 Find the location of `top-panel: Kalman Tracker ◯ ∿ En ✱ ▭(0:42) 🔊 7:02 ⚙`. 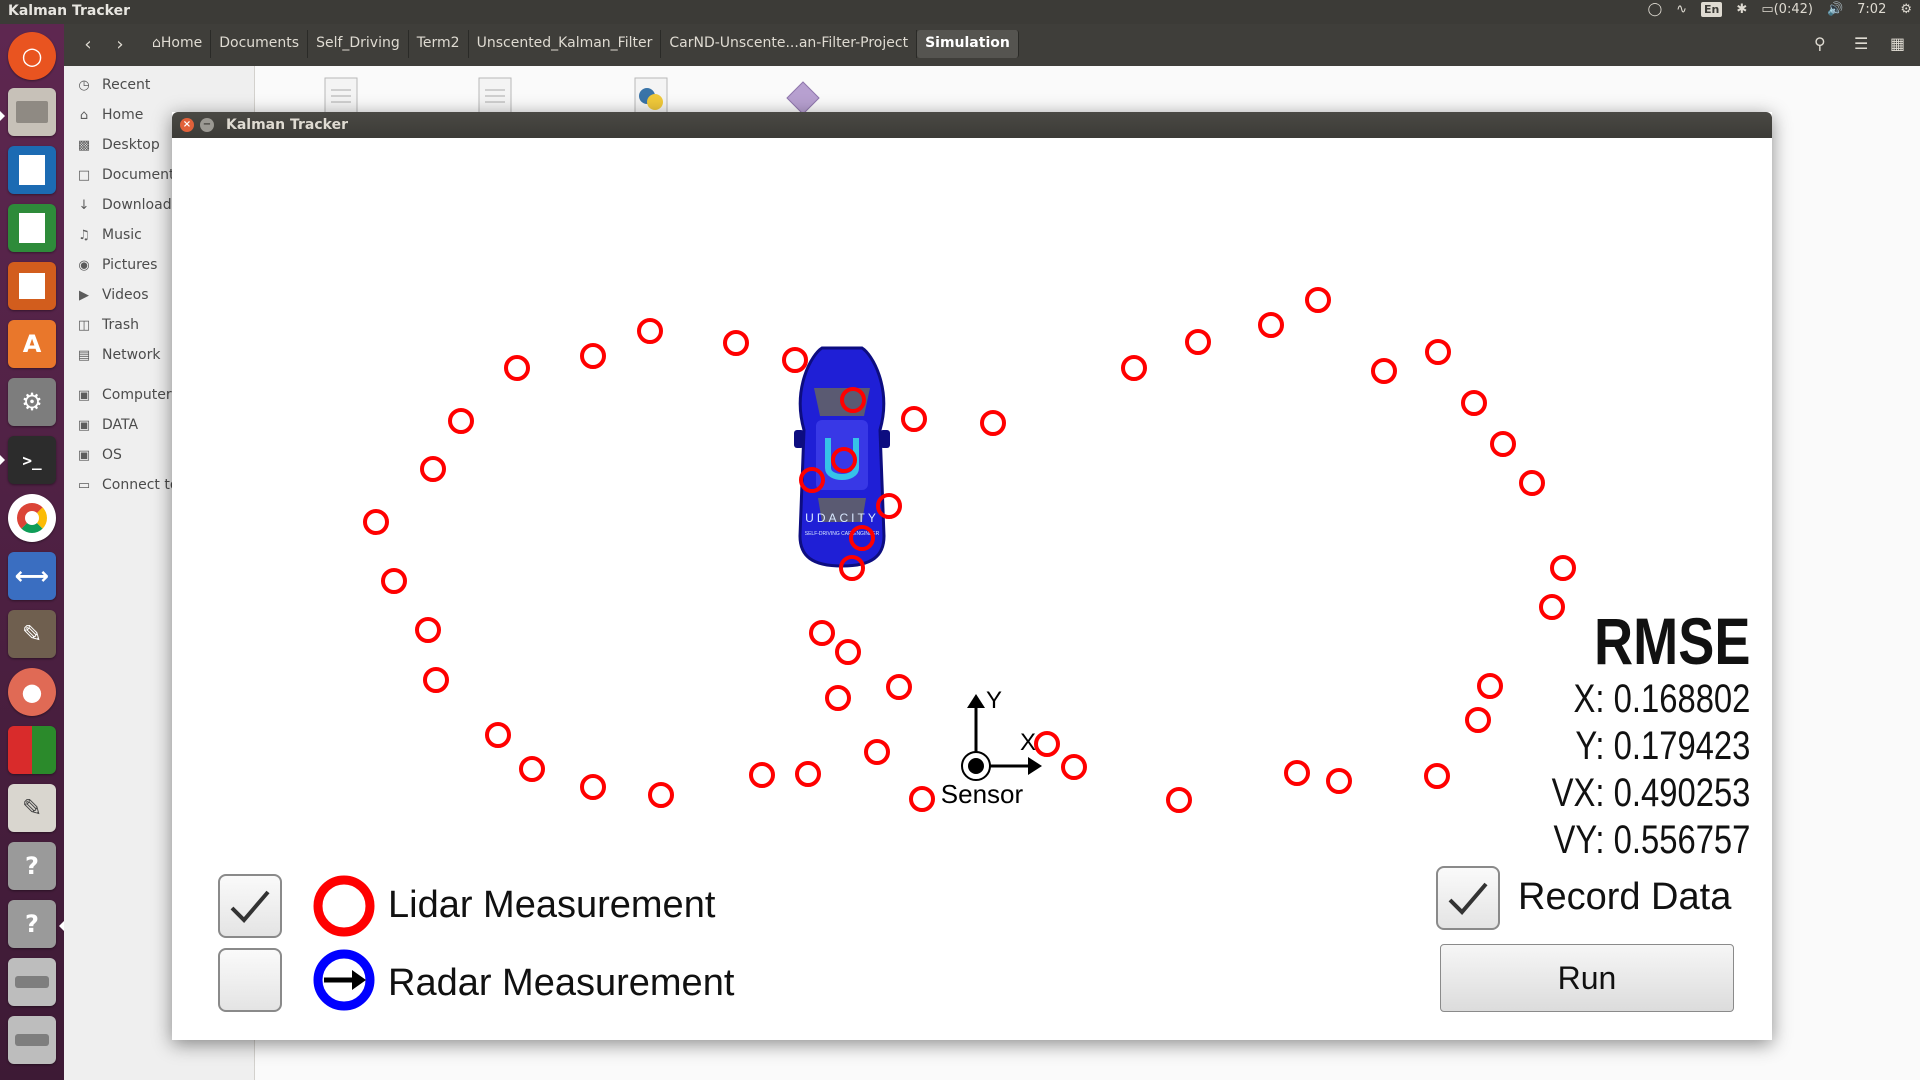

top-panel: Kalman Tracker ◯ ∿ En ✱ ▭(0:42) 🔊 7:02 ⚙ is located at coordinates (960, 12).